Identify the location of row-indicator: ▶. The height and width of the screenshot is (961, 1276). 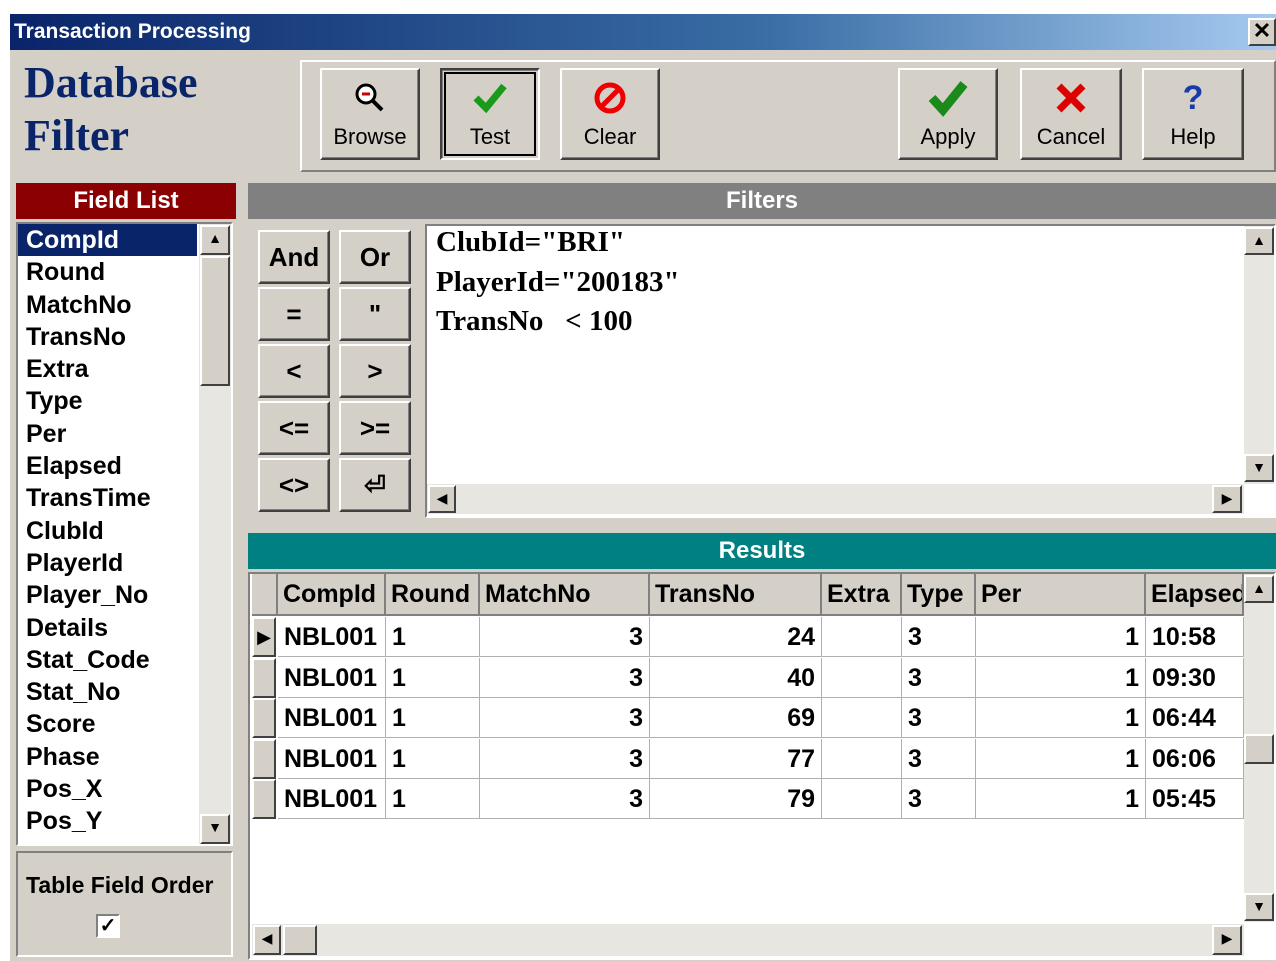
(264, 637).